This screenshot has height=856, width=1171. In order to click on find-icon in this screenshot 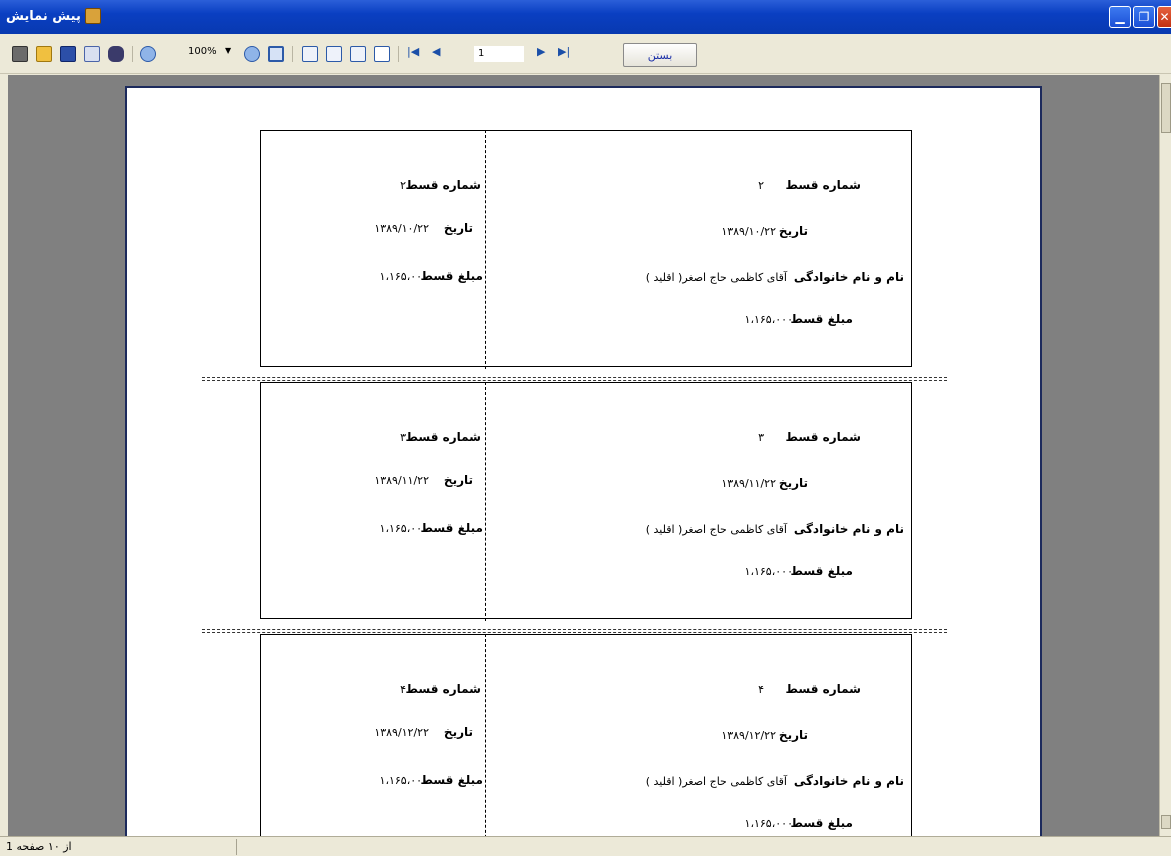, I will do `click(116, 54)`.